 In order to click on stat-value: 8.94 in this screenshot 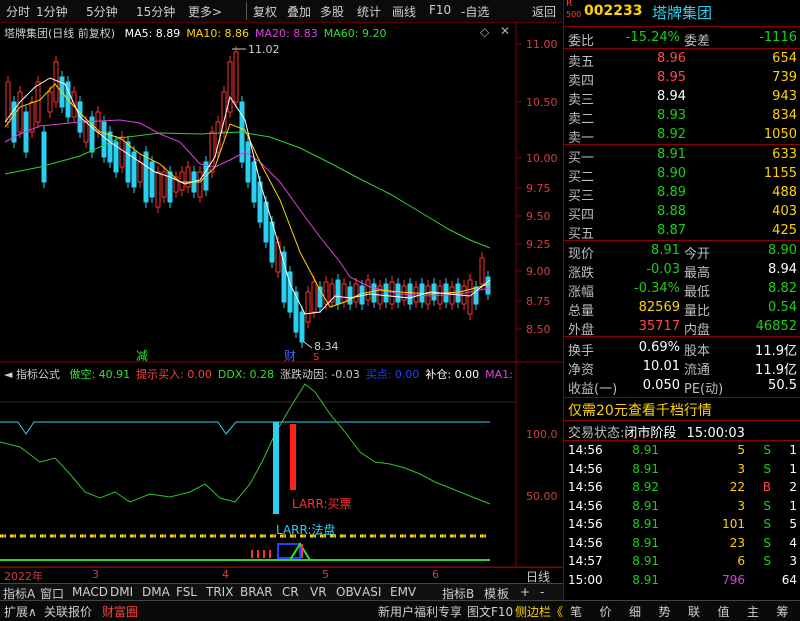, I will do `click(782, 269)`.